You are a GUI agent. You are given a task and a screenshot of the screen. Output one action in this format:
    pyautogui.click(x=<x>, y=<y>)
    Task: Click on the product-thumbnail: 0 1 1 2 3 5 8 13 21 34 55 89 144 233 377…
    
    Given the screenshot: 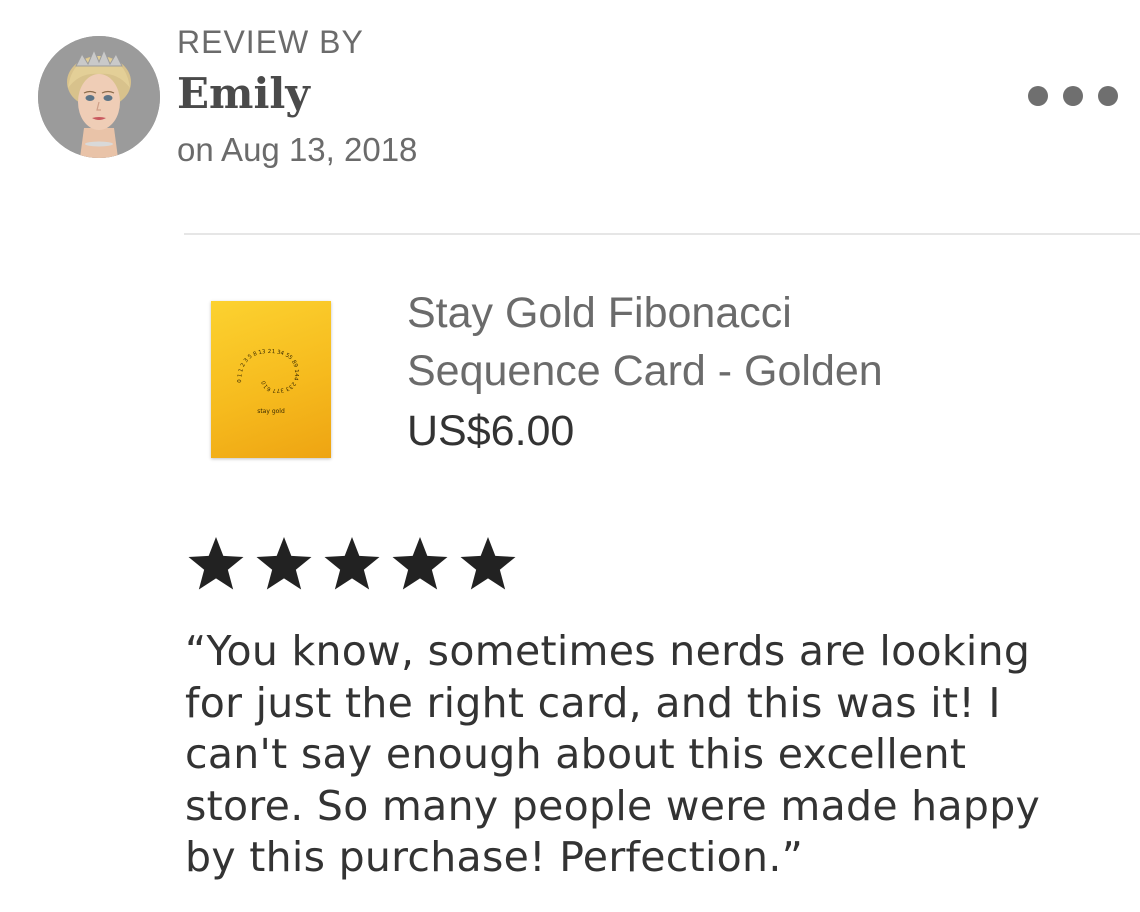 What is the action you would take?
    pyautogui.click(x=271, y=379)
    